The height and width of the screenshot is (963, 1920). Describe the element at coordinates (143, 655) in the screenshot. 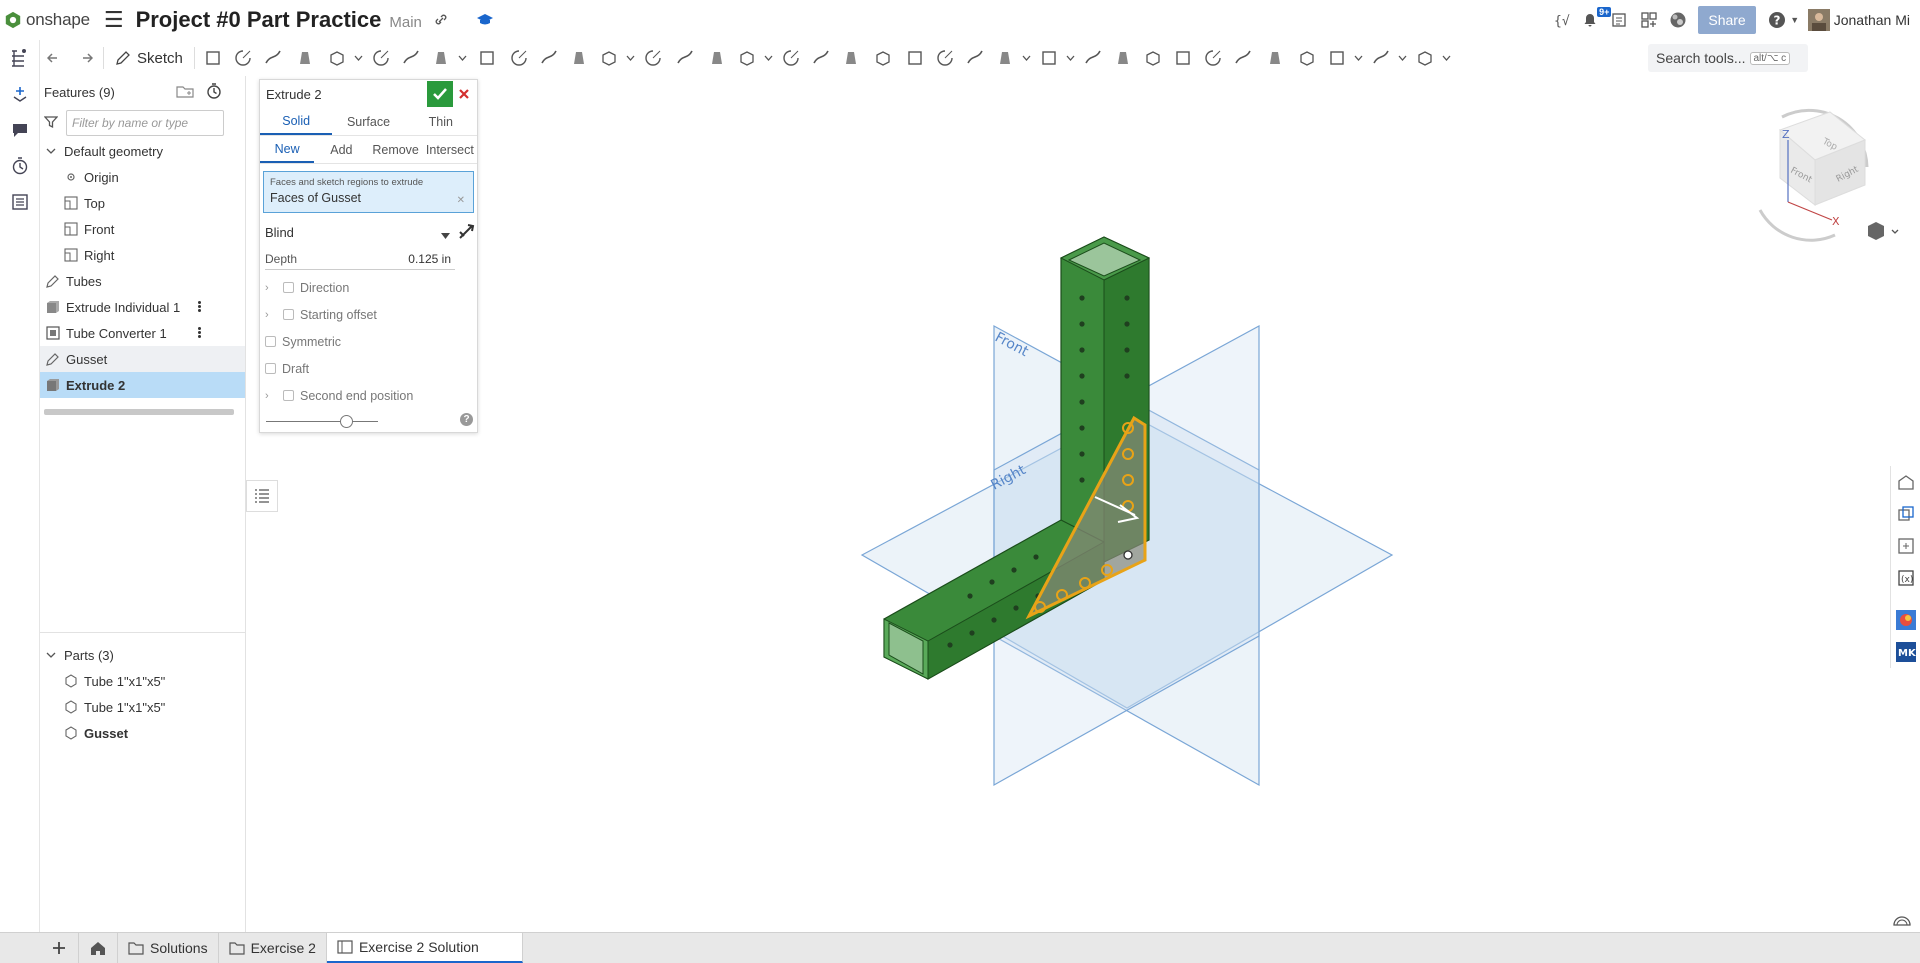

I see `parts-header: Parts (3)` at that location.